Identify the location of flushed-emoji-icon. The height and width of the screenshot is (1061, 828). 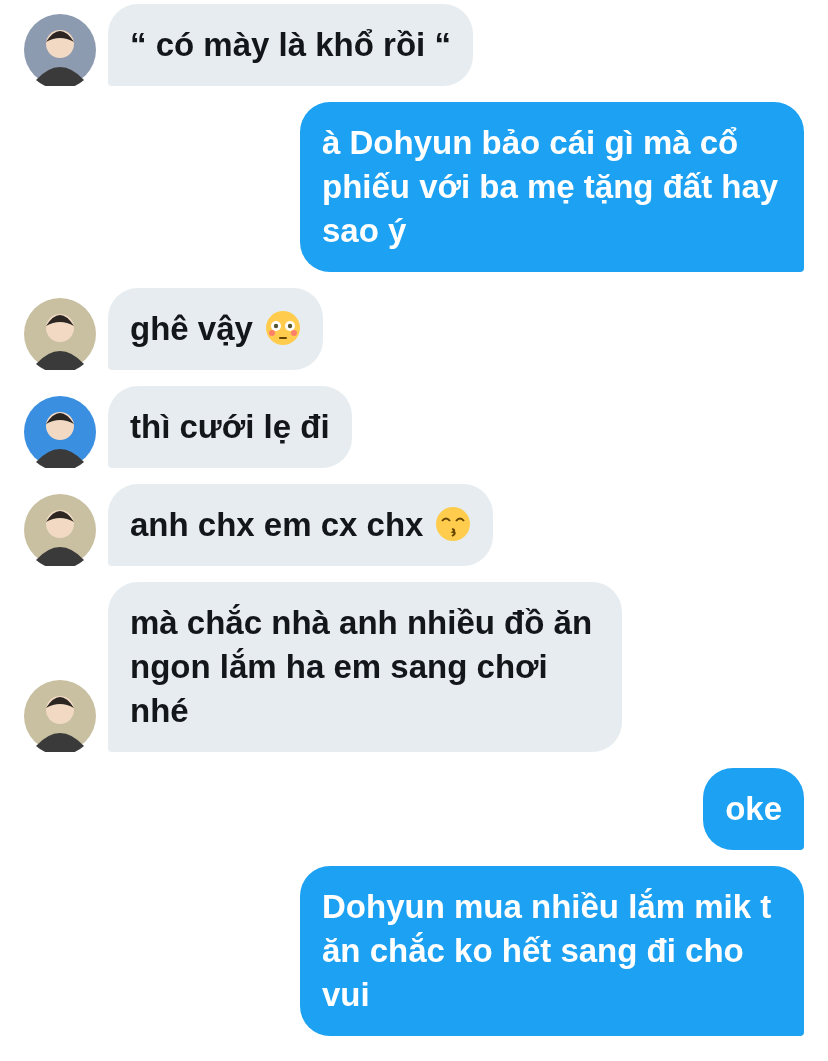
(282, 328).